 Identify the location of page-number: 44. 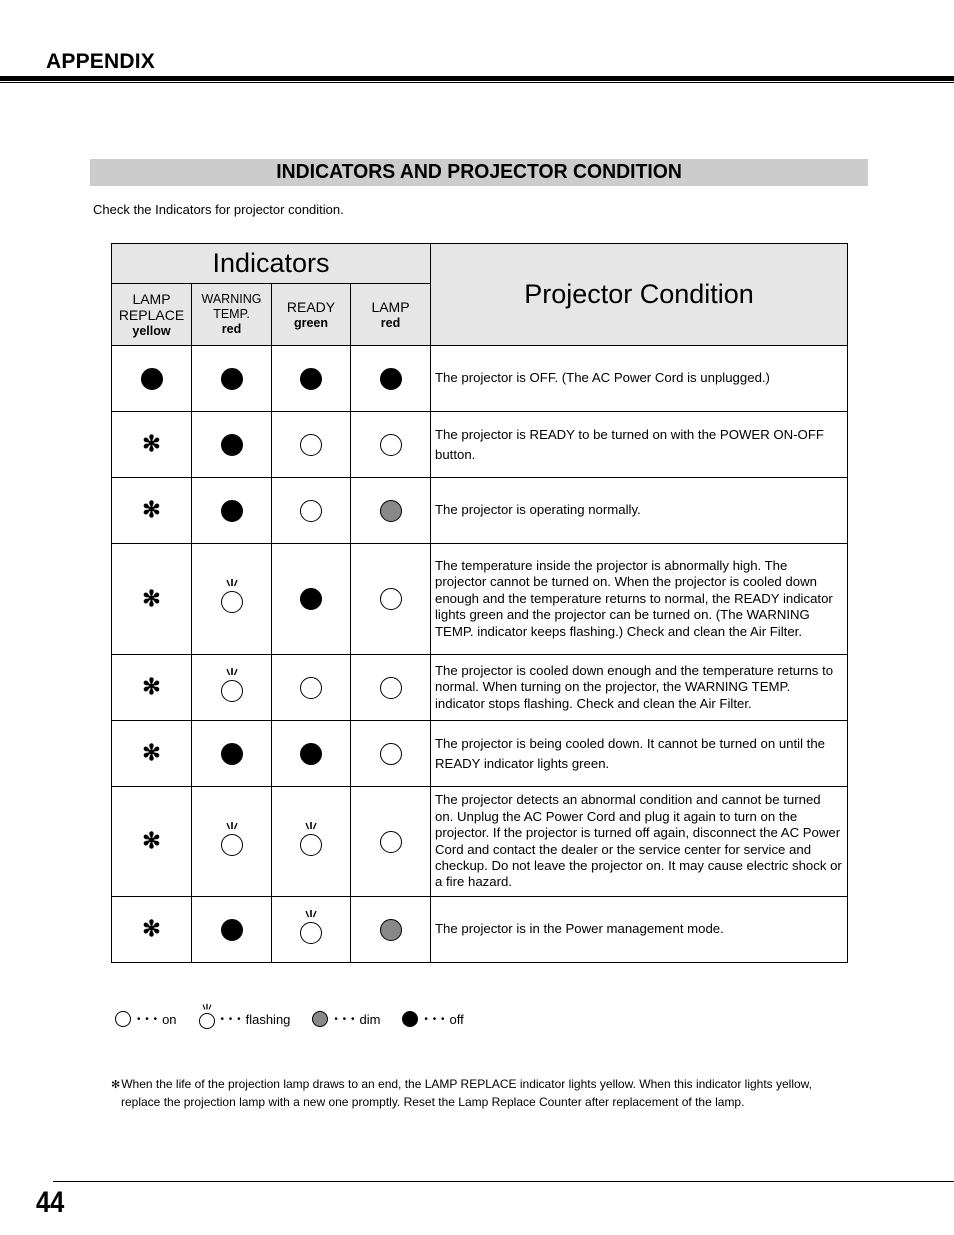
(50, 1202).